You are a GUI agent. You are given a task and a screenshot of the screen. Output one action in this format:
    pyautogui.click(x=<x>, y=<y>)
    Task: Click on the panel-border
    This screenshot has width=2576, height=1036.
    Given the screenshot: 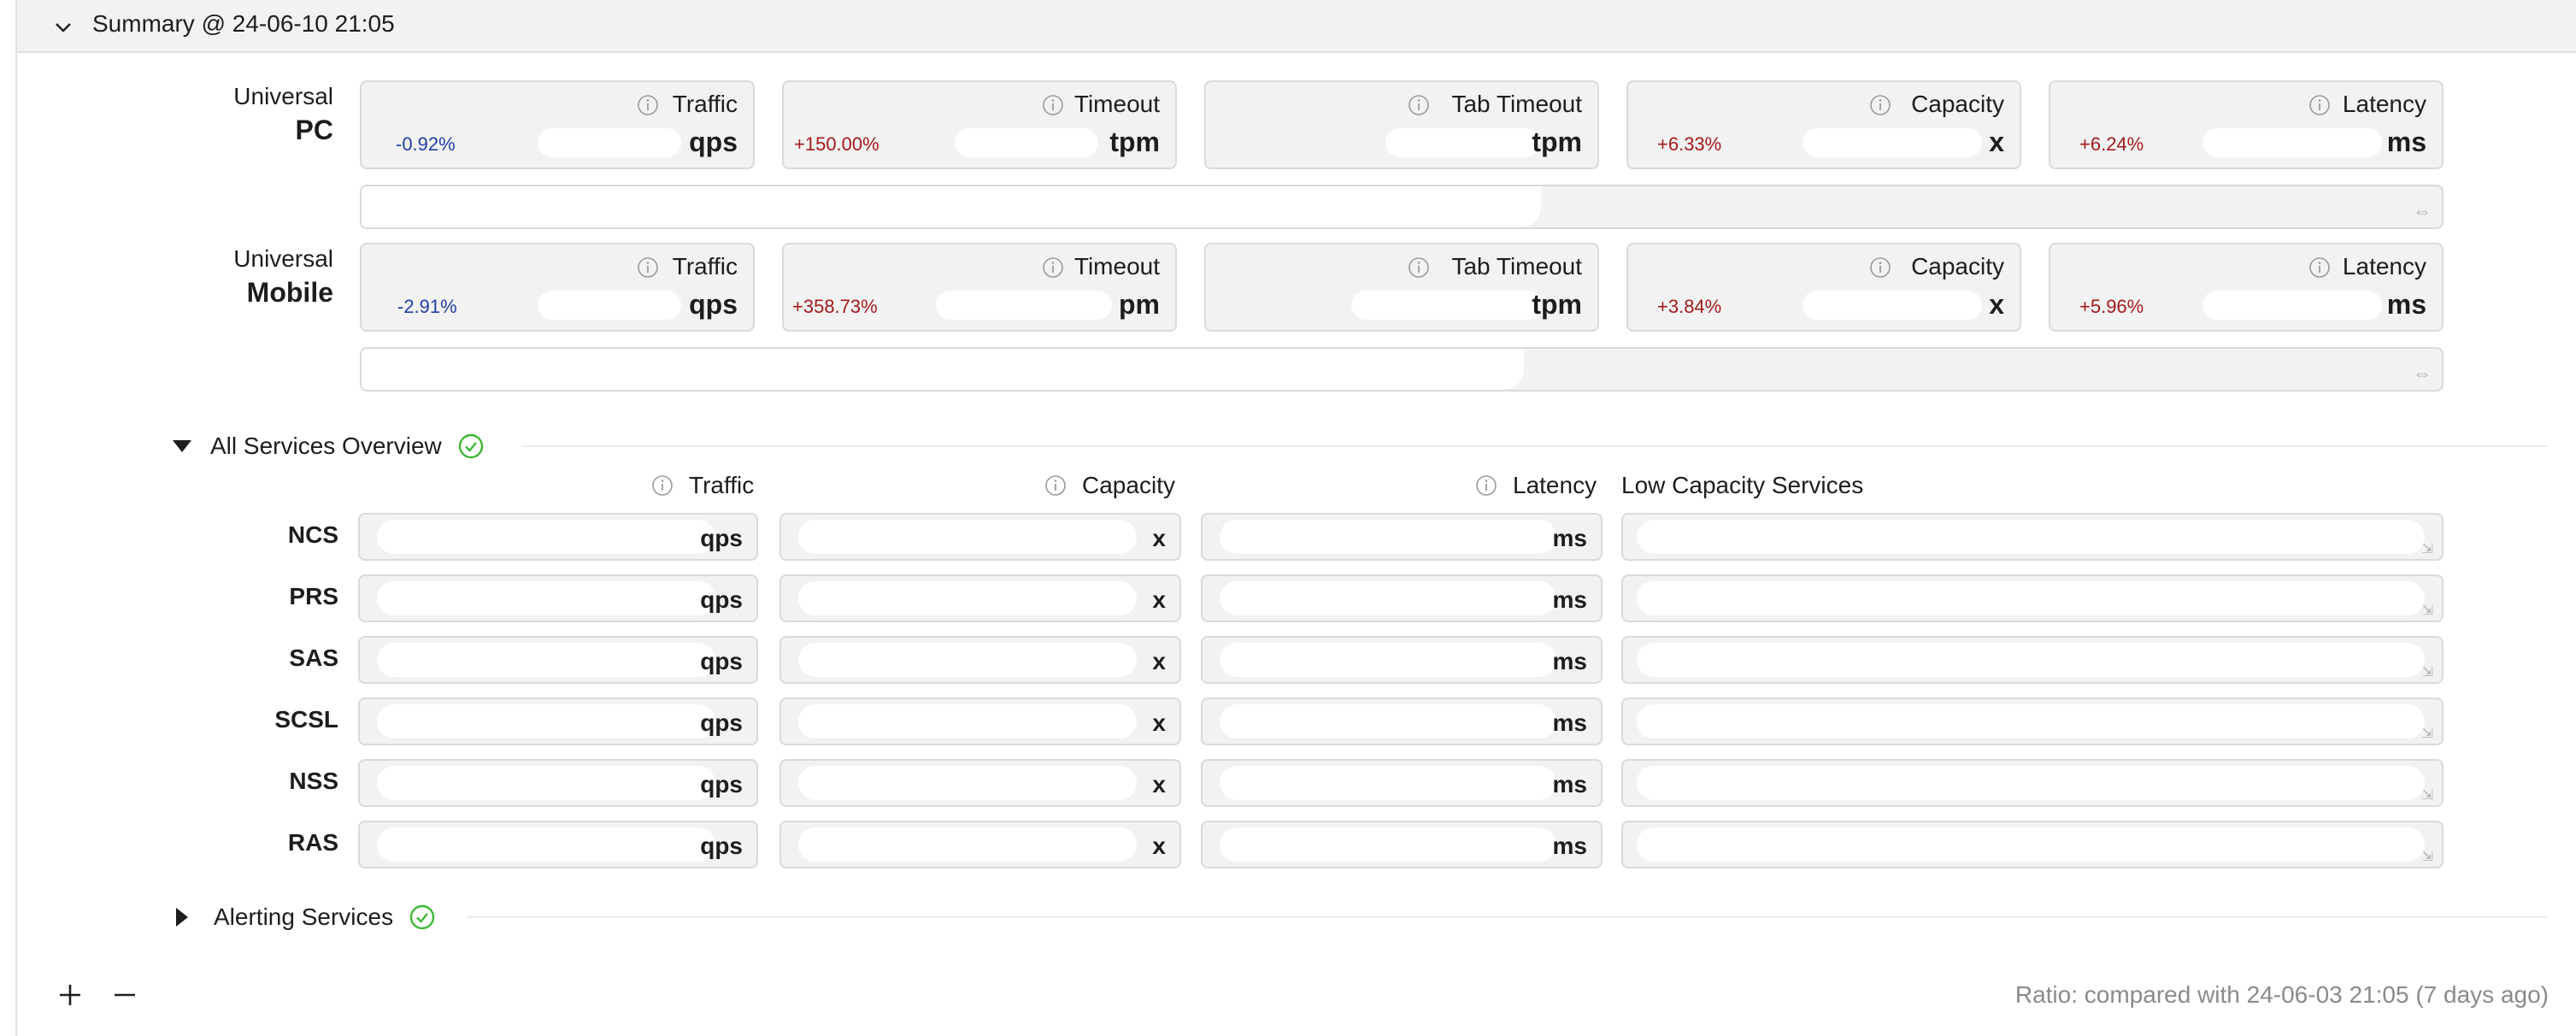 What is the action you would take?
    pyautogui.click(x=16, y=545)
    